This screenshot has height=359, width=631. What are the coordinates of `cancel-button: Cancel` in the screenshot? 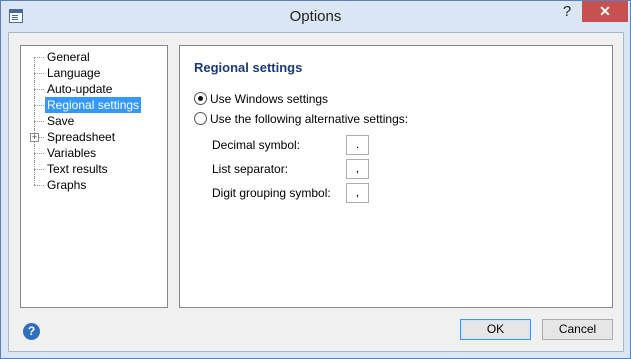 It's located at (577, 329).